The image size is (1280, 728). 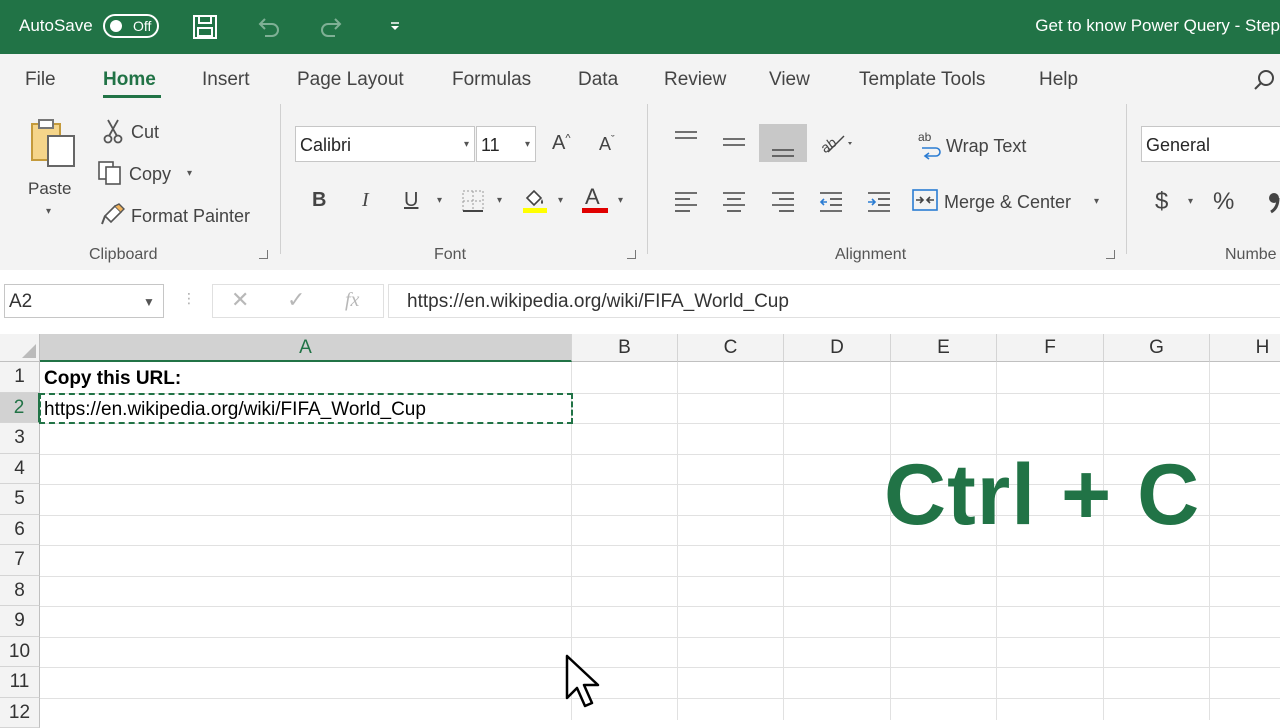 I want to click on row-header: 8, so click(x=20, y=591).